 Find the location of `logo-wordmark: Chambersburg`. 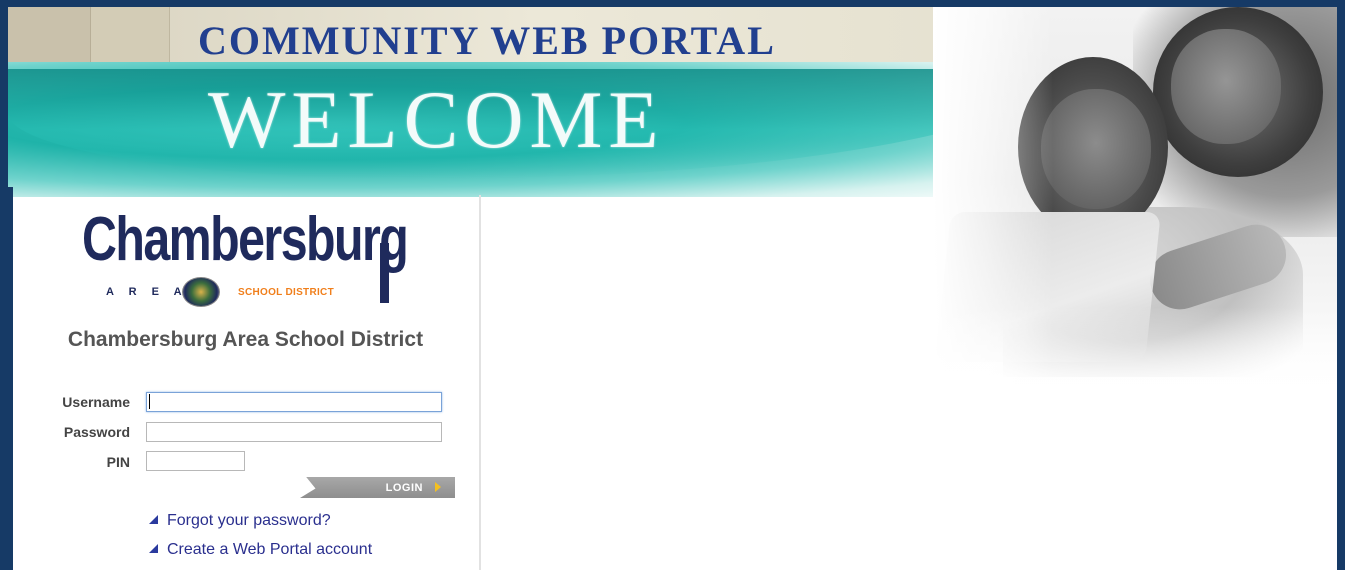

logo-wordmark: Chambersburg is located at coordinates (245, 239).